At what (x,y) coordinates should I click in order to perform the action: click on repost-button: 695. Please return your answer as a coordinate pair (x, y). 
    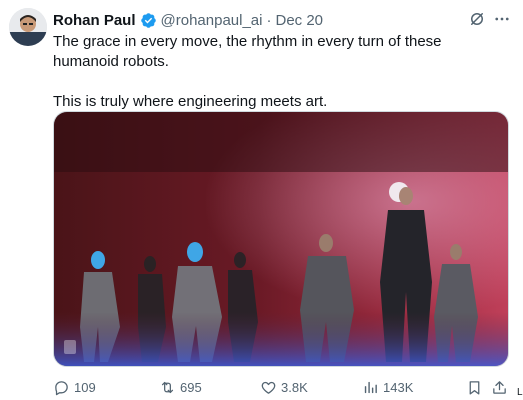
    Looking at the image, I should click on (180, 387).